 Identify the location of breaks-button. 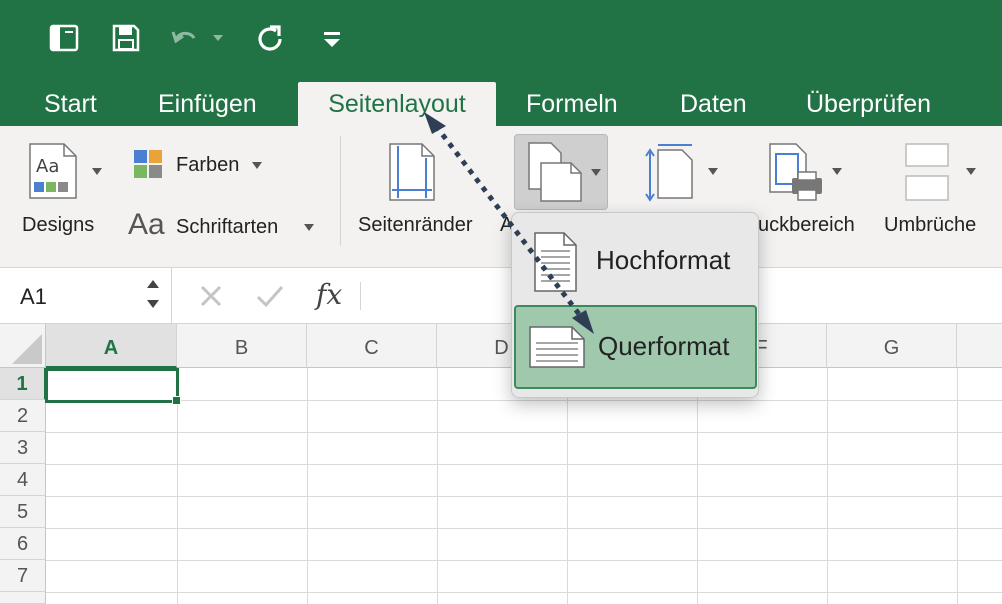
(944, 174).